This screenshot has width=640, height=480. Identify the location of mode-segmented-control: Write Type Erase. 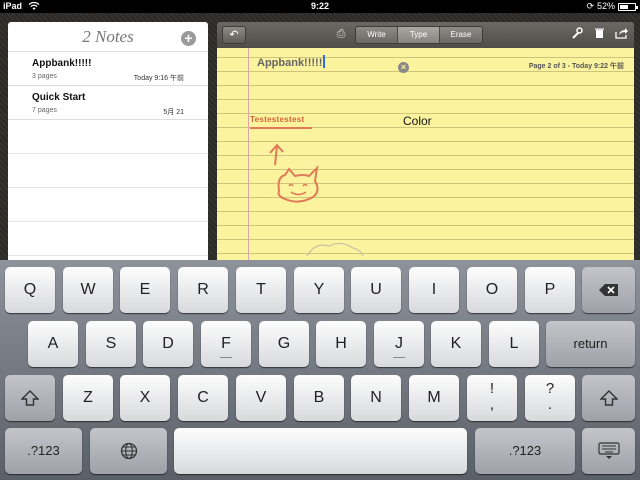
(419, 35).